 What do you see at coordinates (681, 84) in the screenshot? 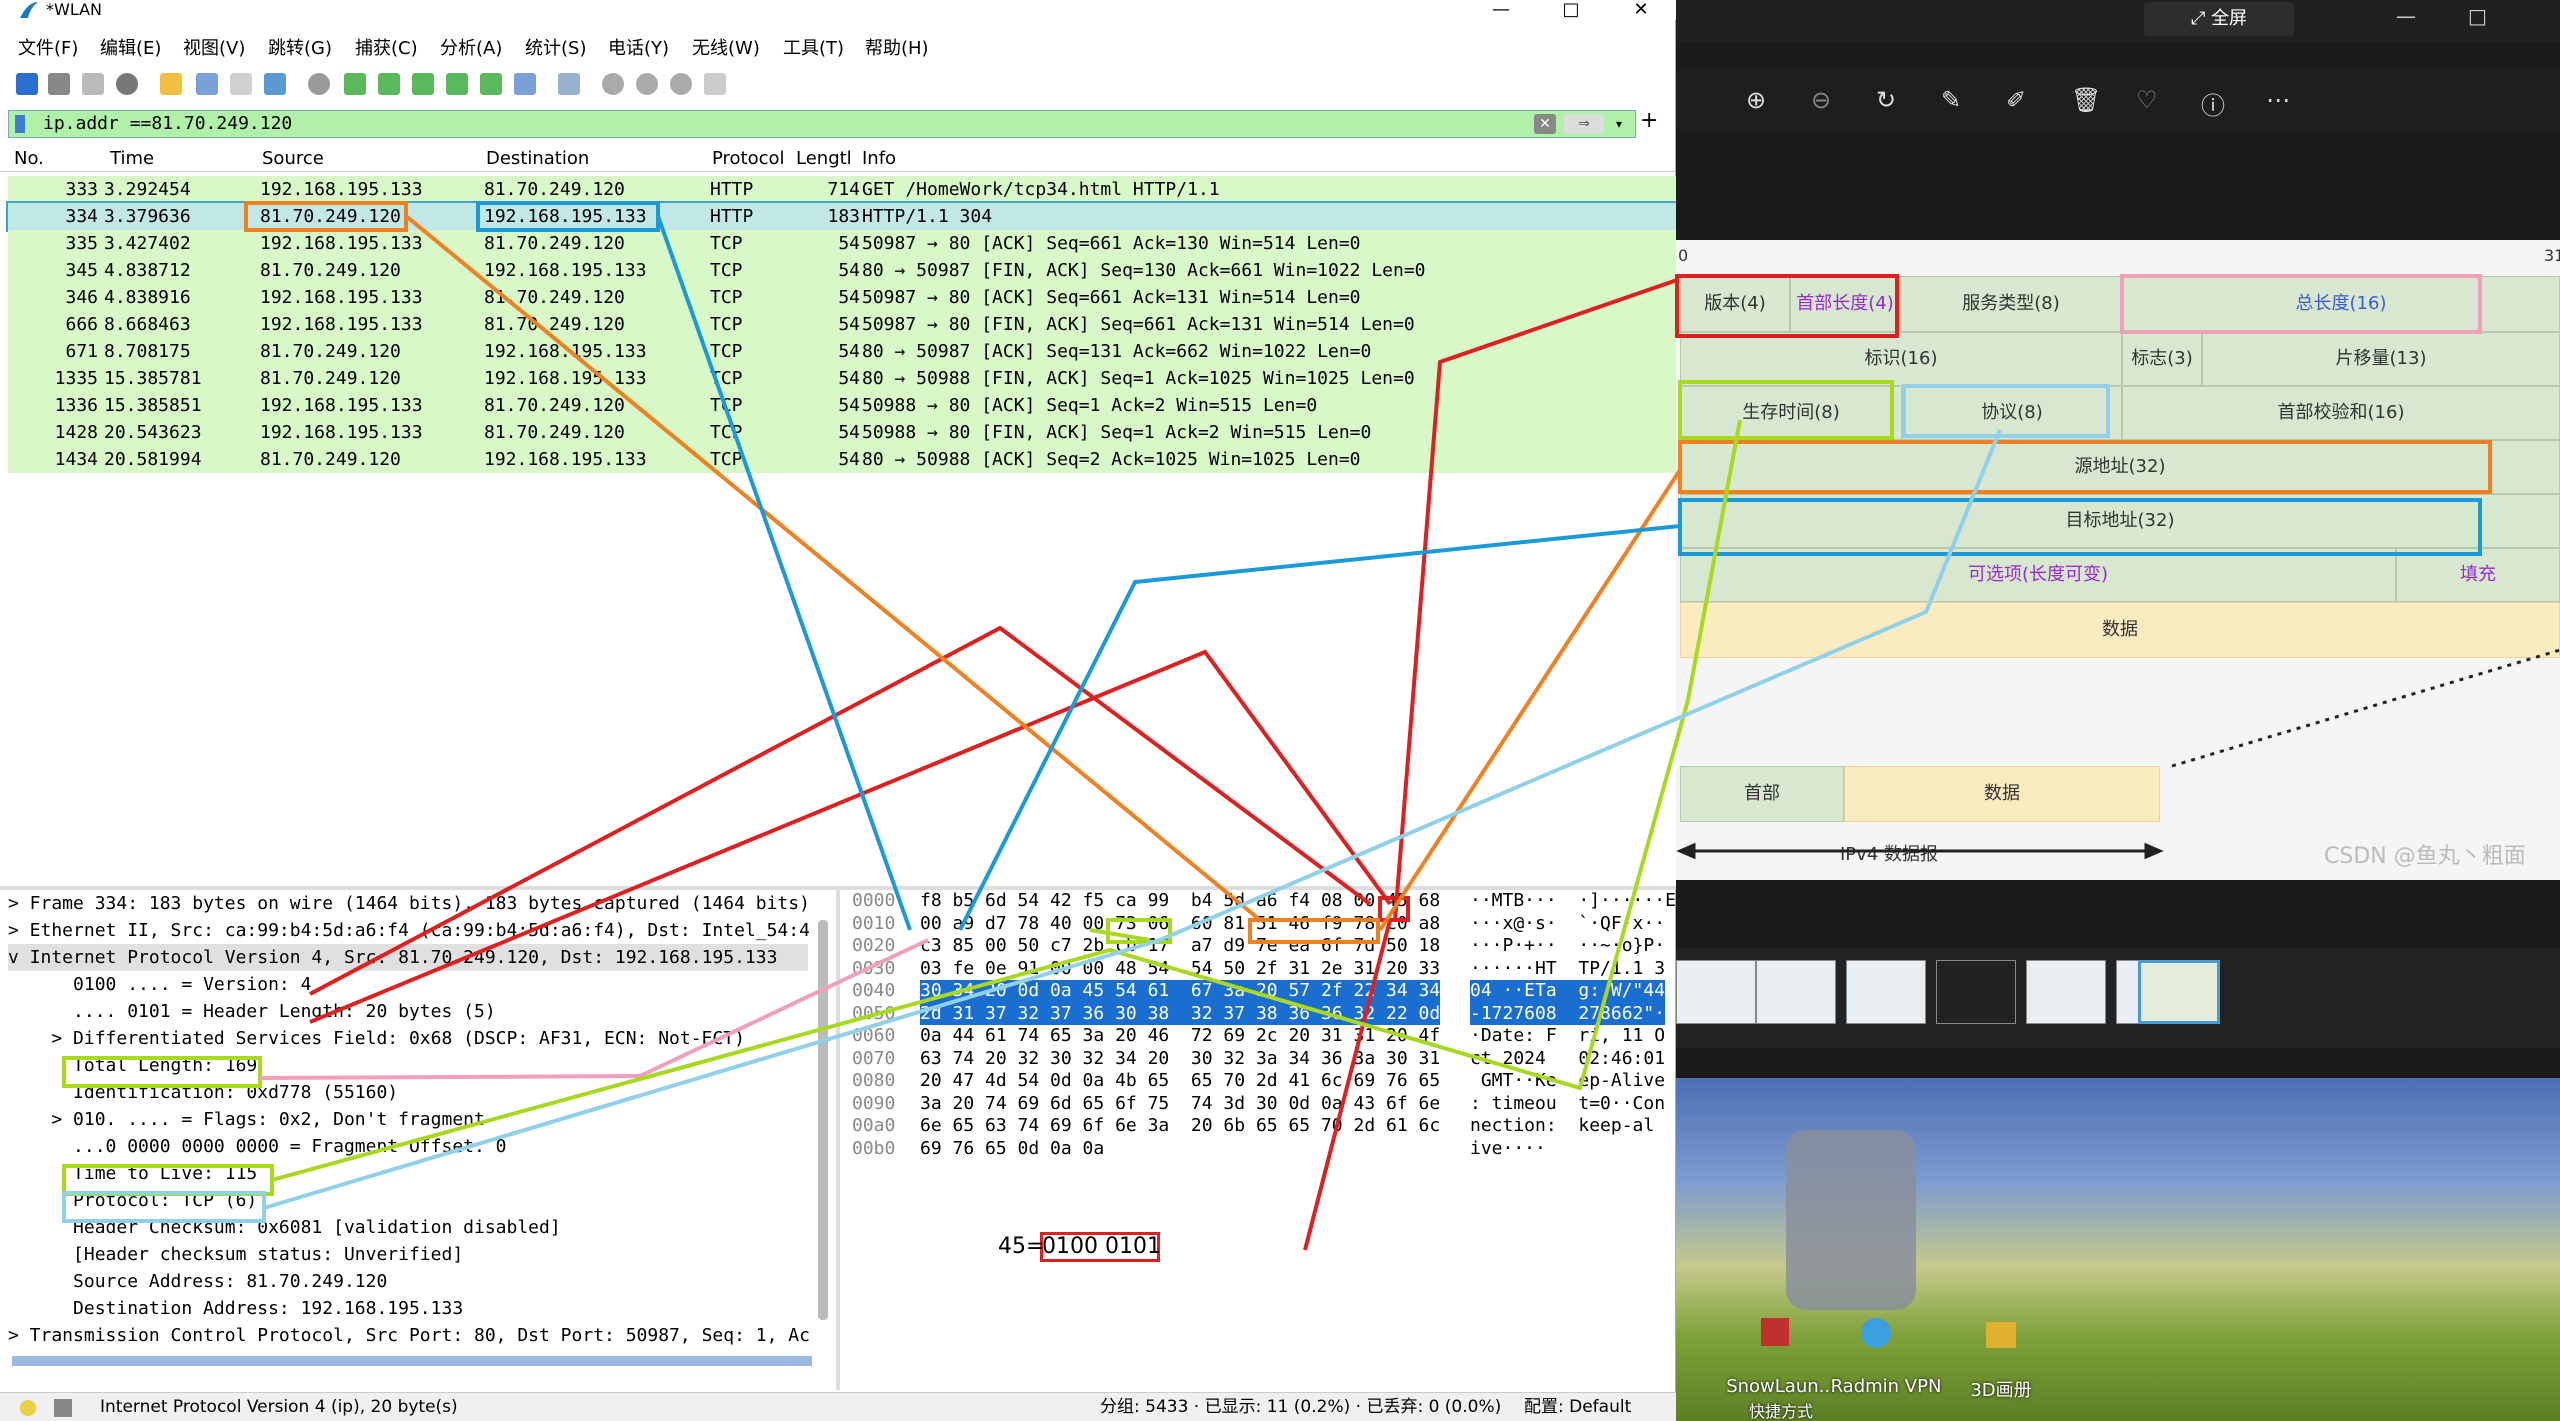
I see `normal-size-icon` at bounding box center [681, 84].